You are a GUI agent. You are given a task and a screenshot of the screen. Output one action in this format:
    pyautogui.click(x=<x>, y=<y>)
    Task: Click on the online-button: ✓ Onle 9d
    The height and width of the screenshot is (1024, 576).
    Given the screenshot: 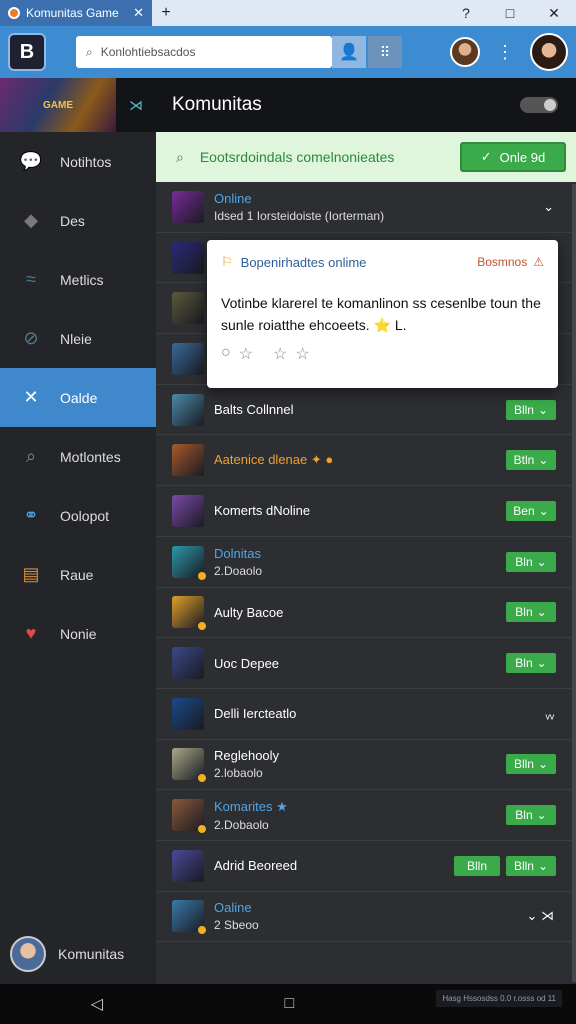 What is the action you would take?
    pyautogui.click(x=513, y=157)
    